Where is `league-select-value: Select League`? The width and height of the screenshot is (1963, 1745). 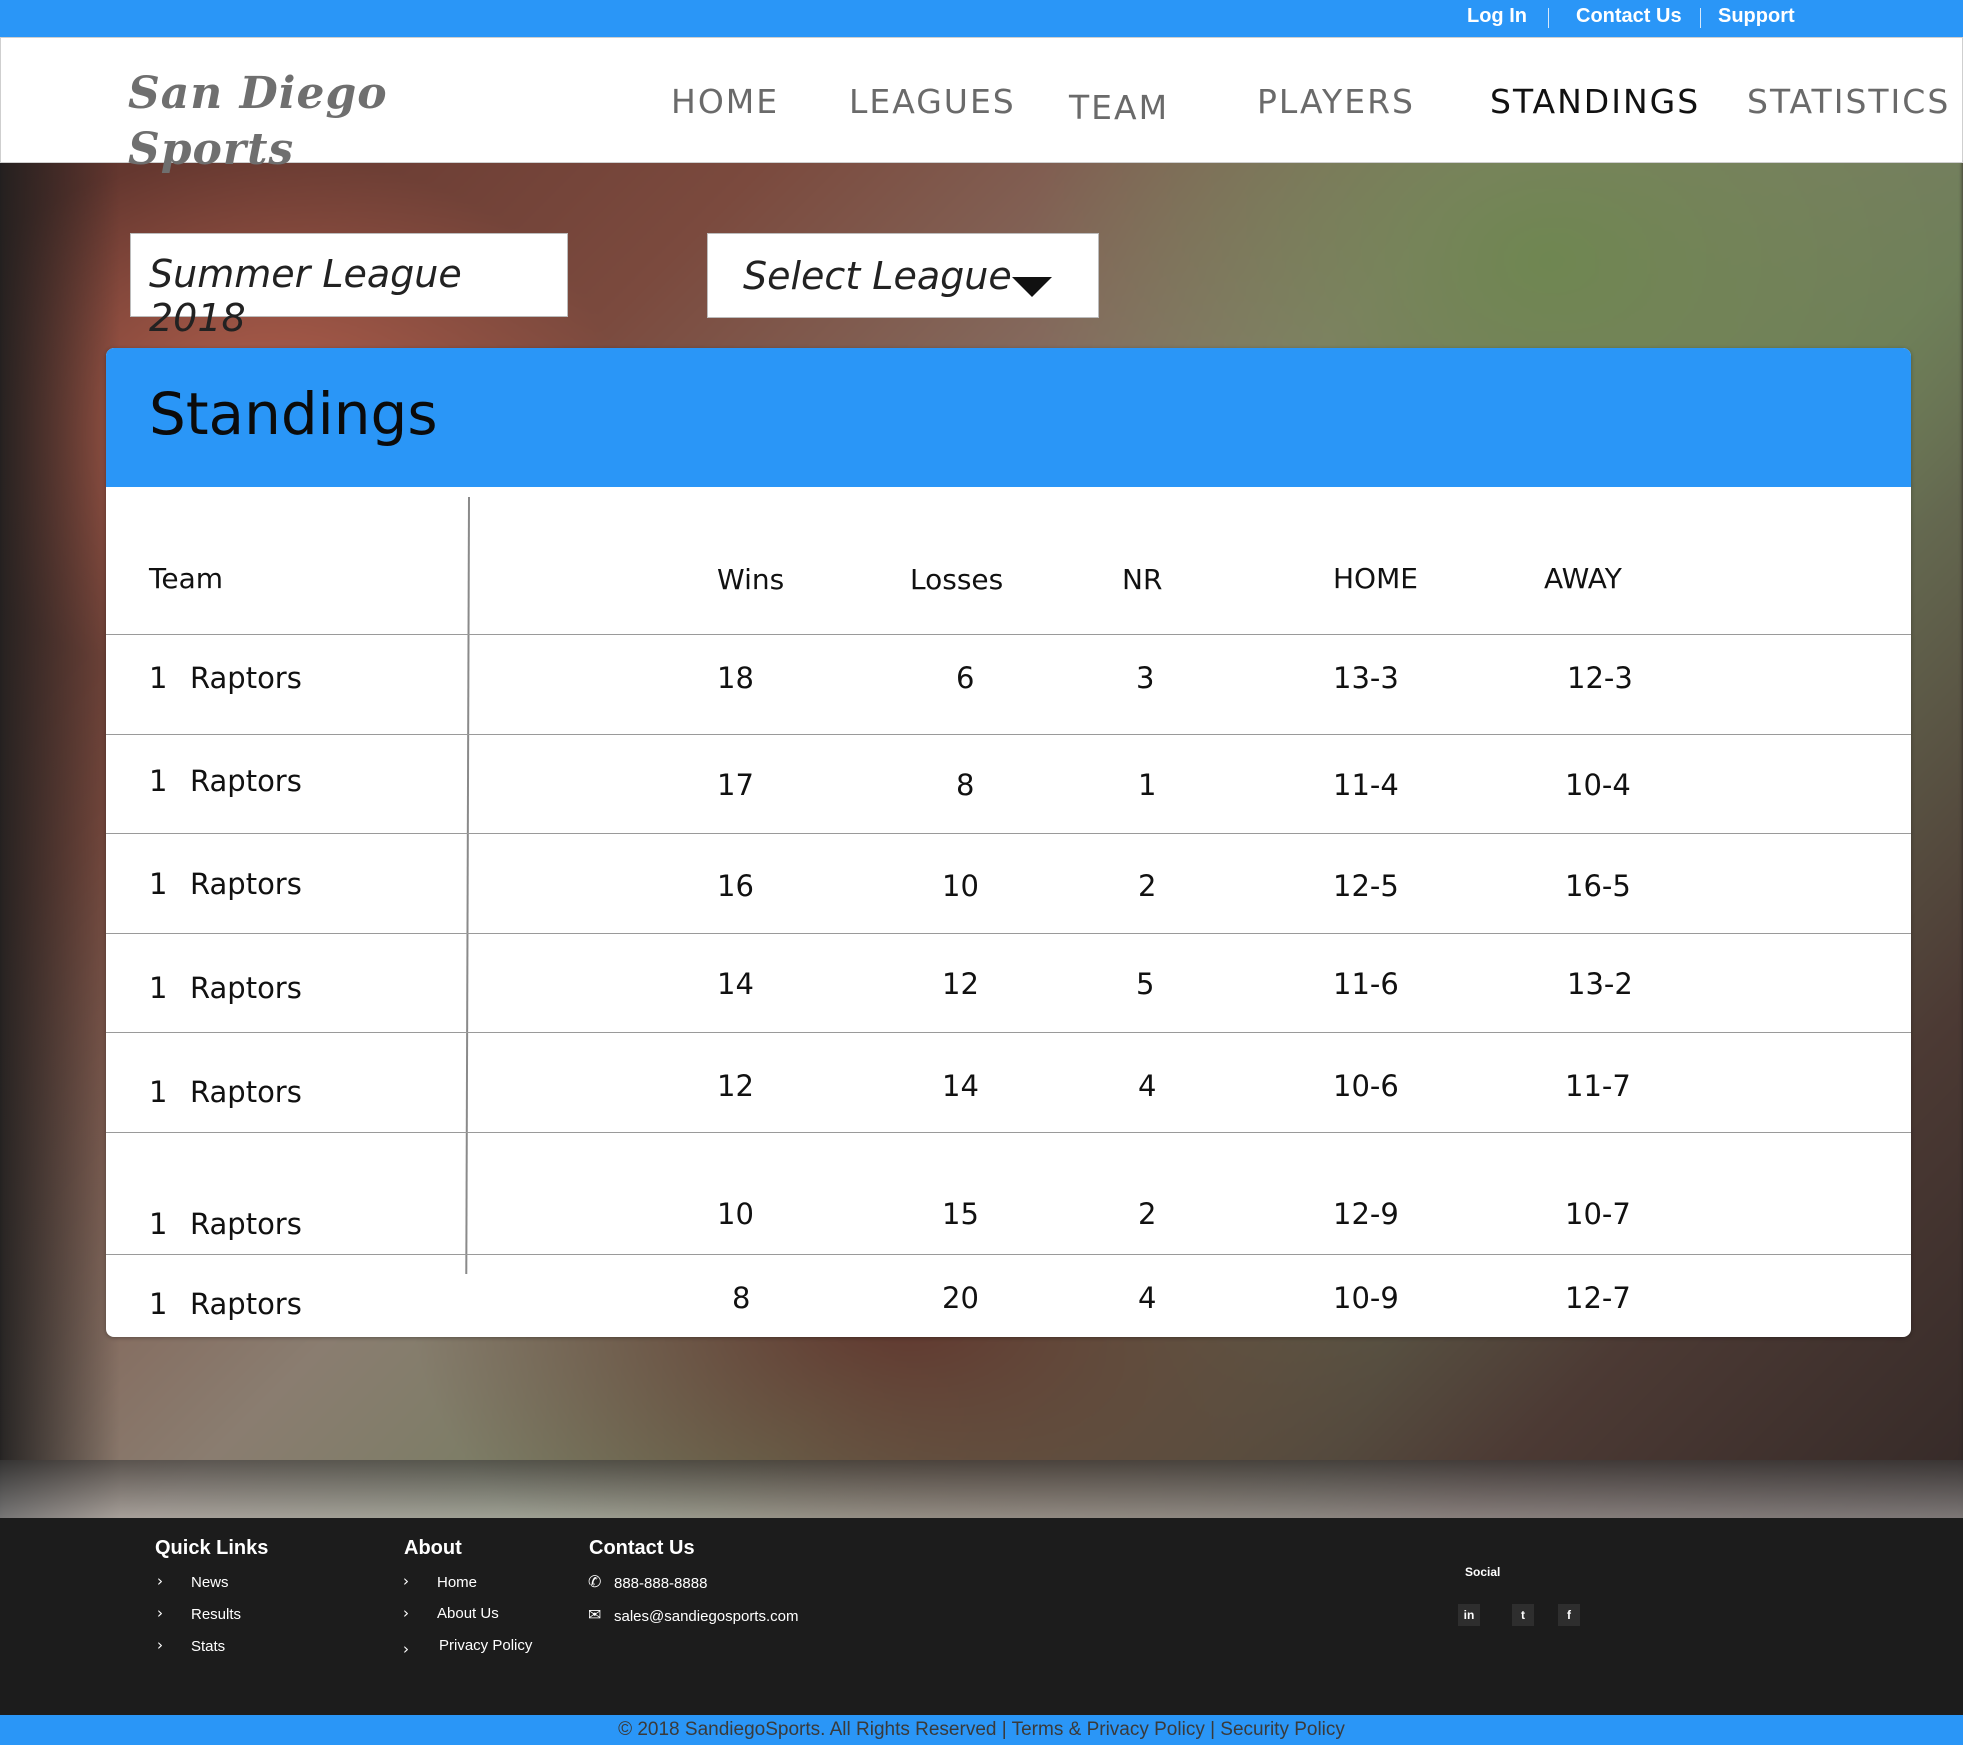 league-select-value: Select League is located at coordinates (877, 276).